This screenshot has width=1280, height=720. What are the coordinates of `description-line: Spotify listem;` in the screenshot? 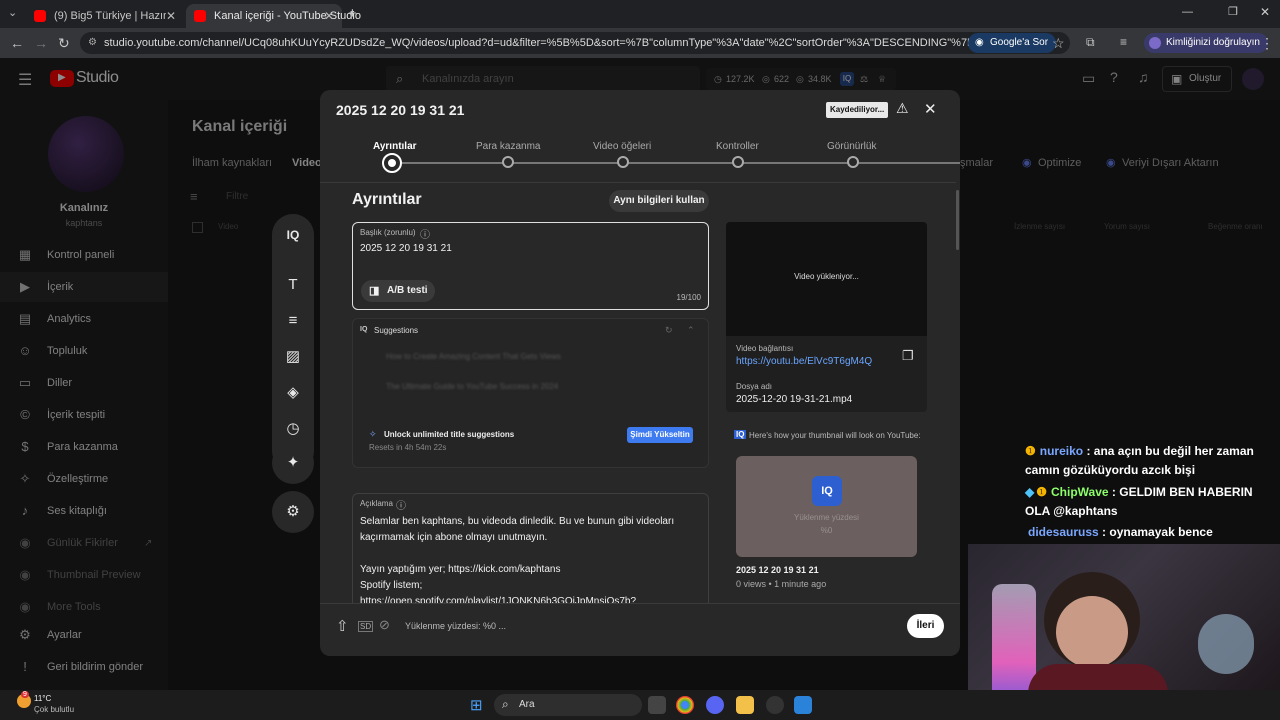 It's located at (391, 585).